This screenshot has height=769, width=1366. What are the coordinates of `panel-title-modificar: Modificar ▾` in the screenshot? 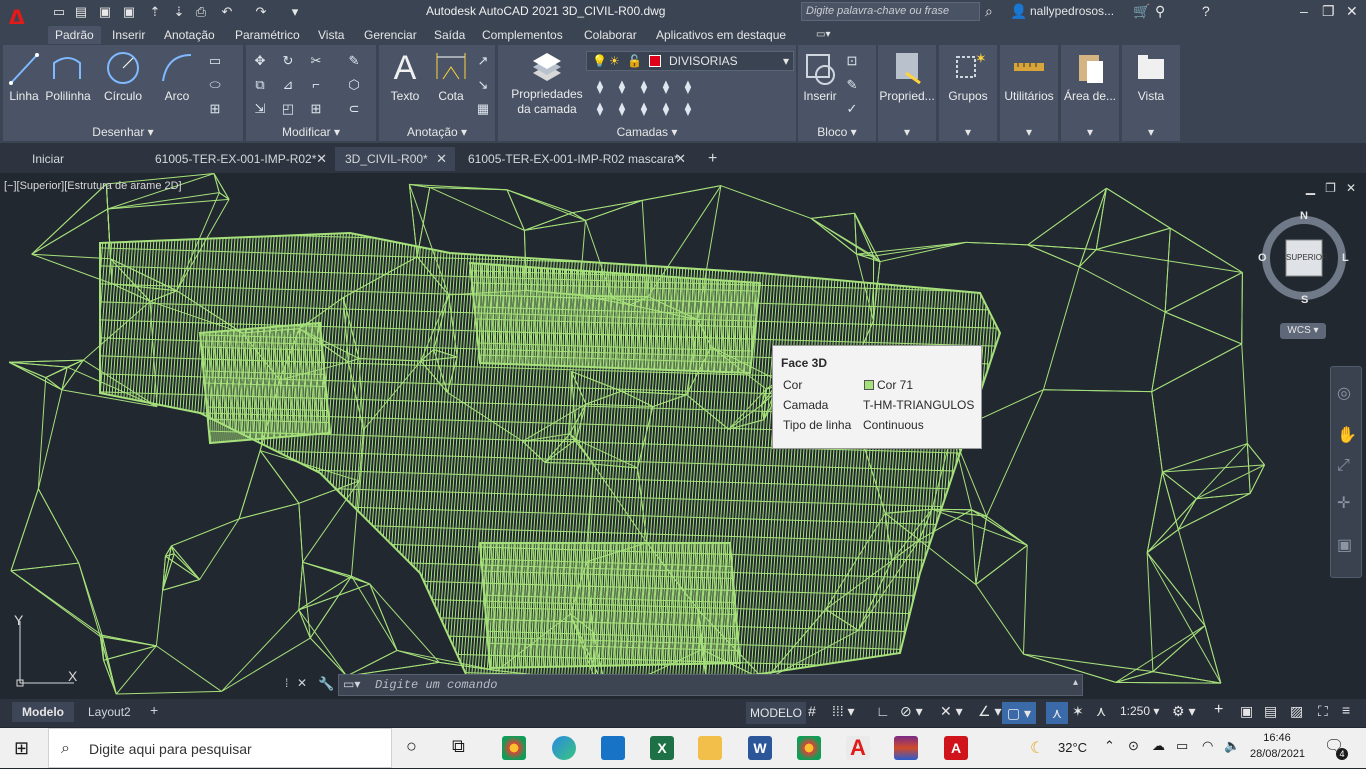 It's located at (311, 132).